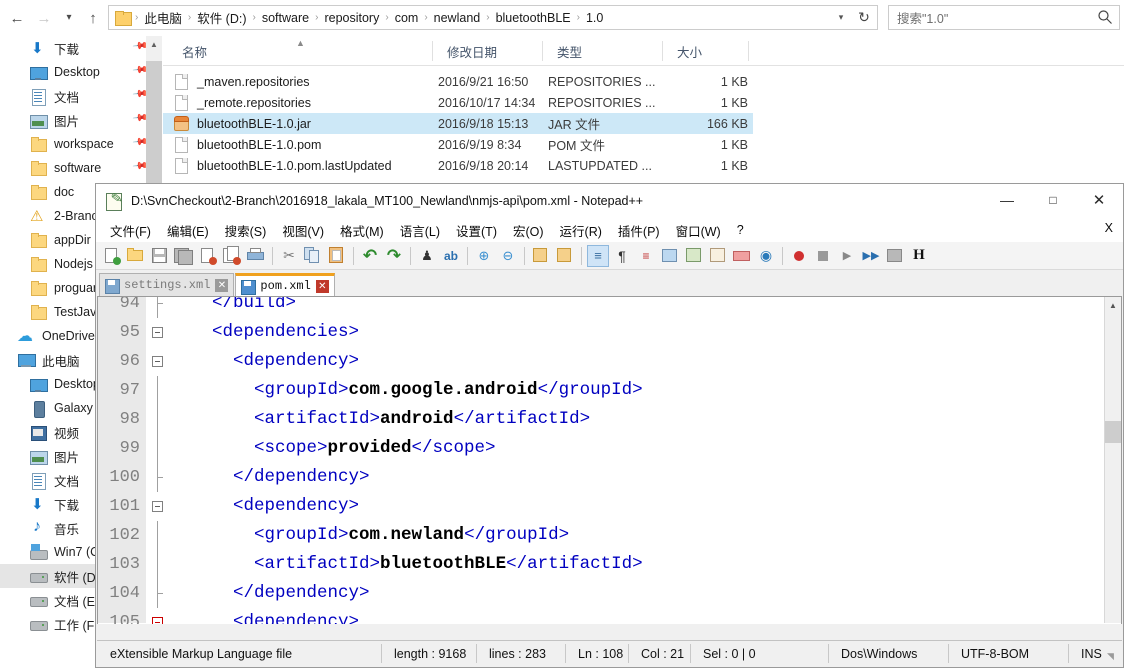 This screenshot has width=1124, height=668. I want to click on back-button: ←, so click(17, 18).